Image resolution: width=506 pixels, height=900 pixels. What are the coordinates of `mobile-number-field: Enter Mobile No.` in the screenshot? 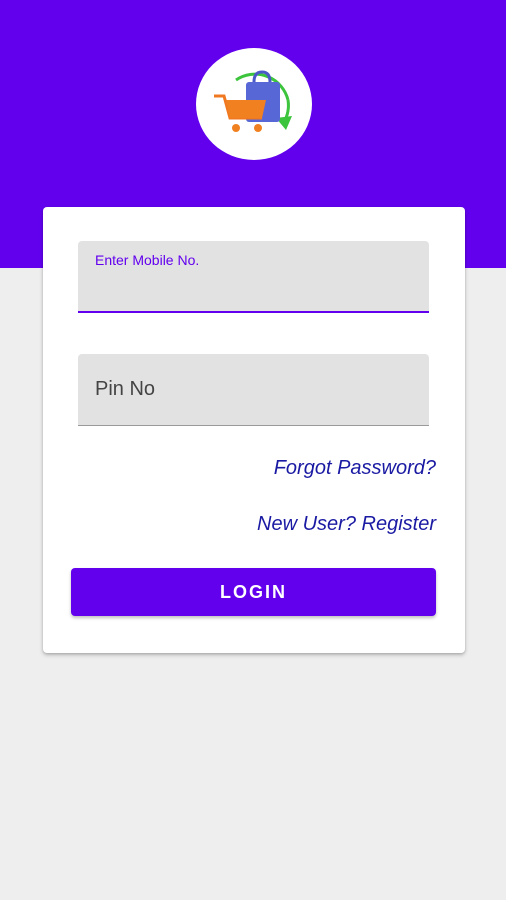 It's located at (253, 277).